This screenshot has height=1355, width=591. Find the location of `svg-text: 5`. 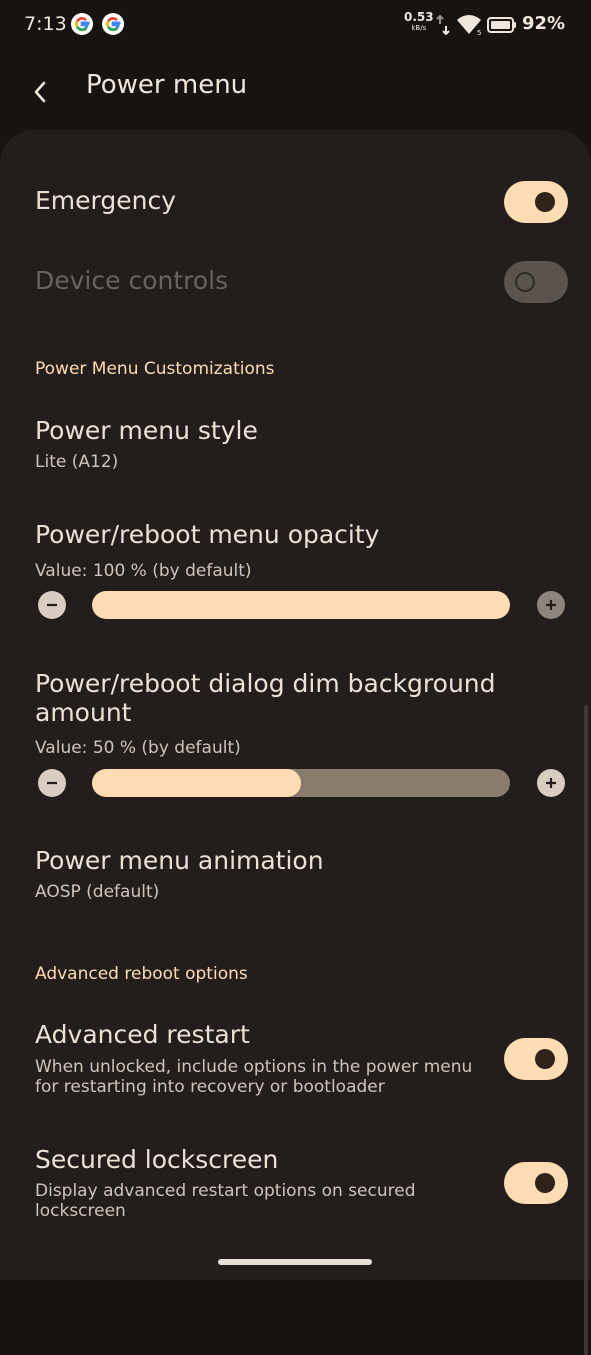

svg-text: 5 is located at coordinates (479, 32).